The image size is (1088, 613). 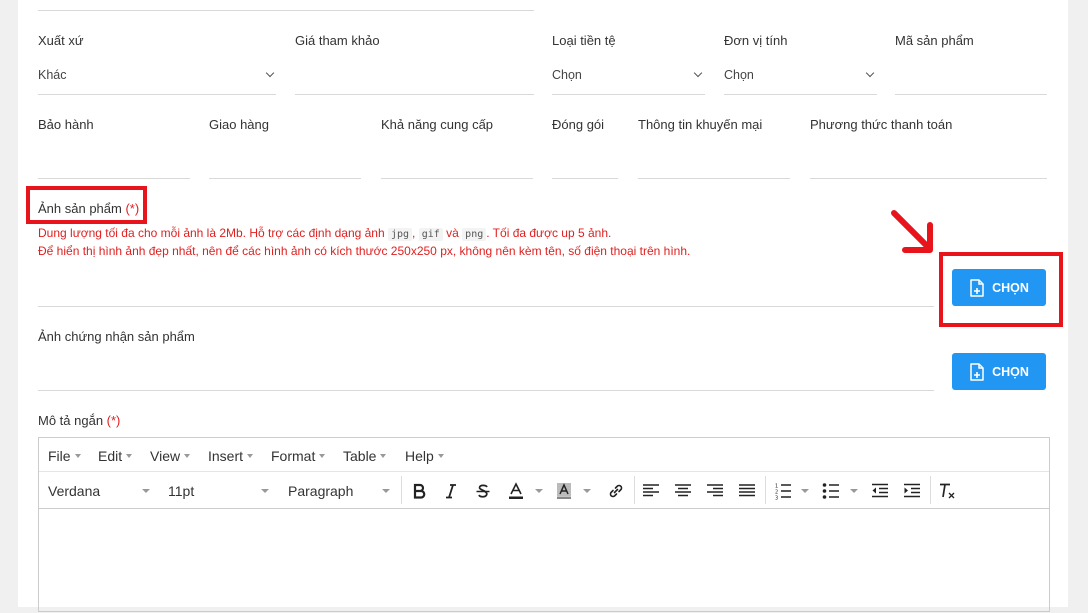 What do you see at coordinates (321, 491) in the screenshot?
I see `block-format-value: Paragraph` at bounding box center [321, 491].